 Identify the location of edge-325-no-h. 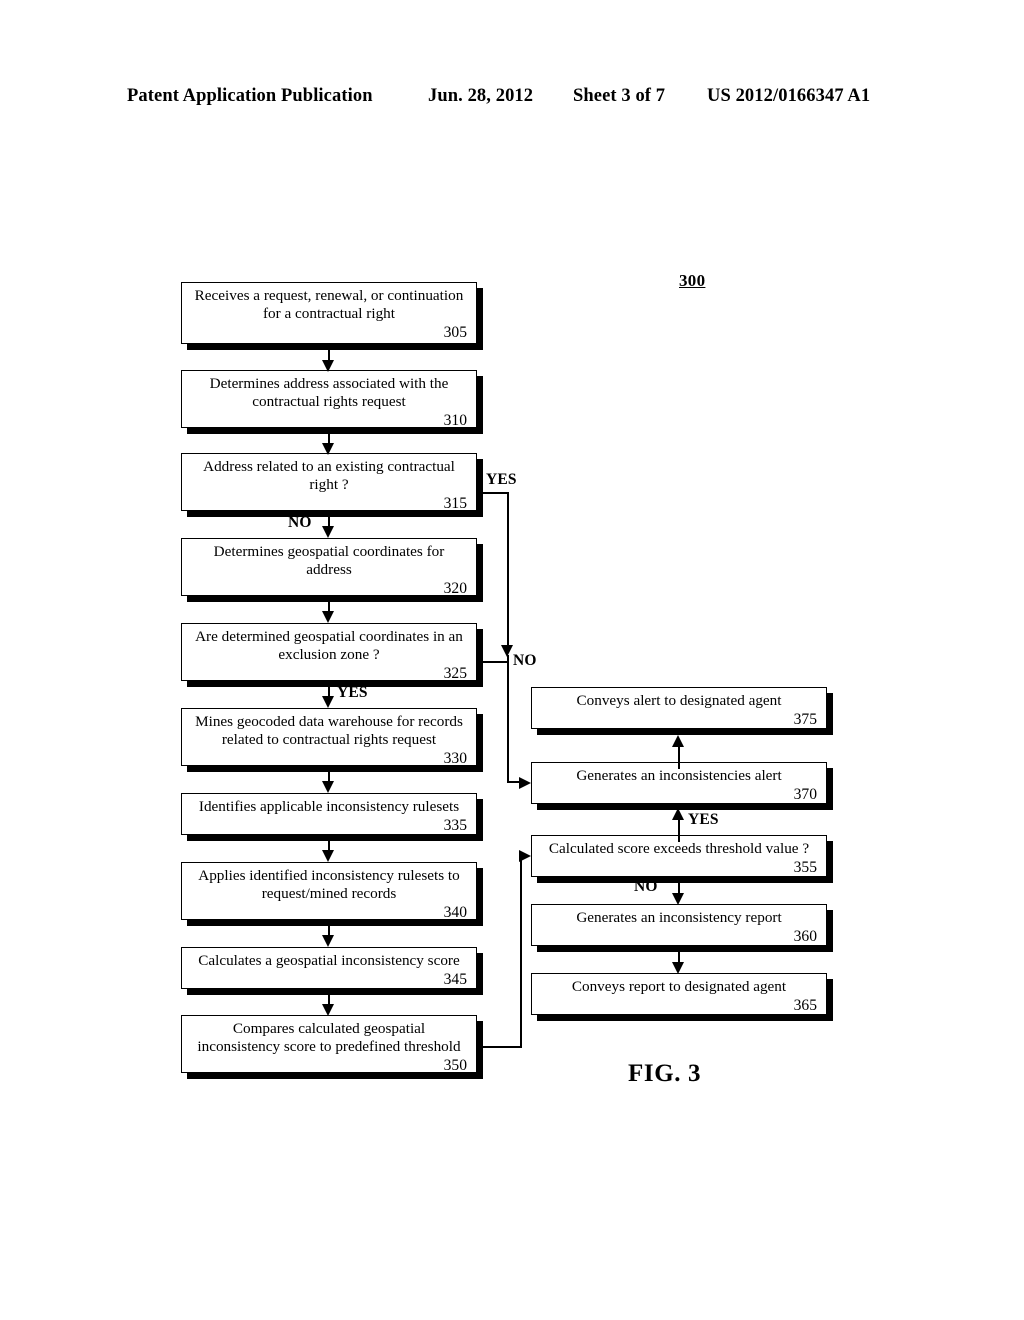
(493, 662).